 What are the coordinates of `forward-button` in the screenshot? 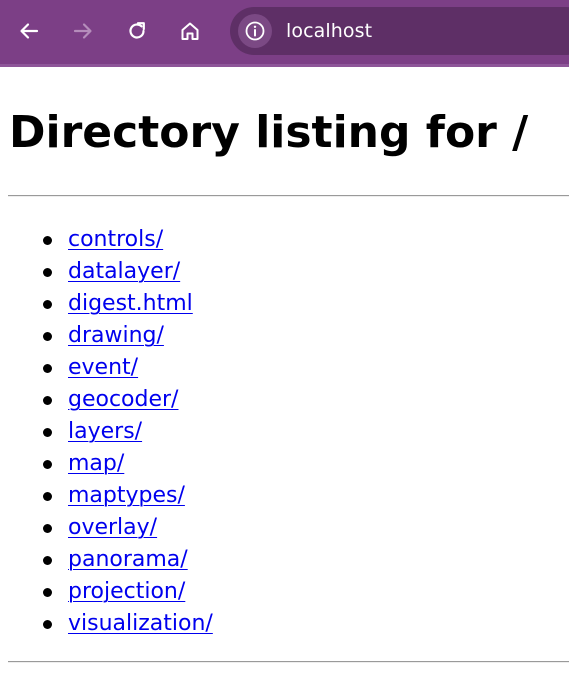 It's located at (83, 31).